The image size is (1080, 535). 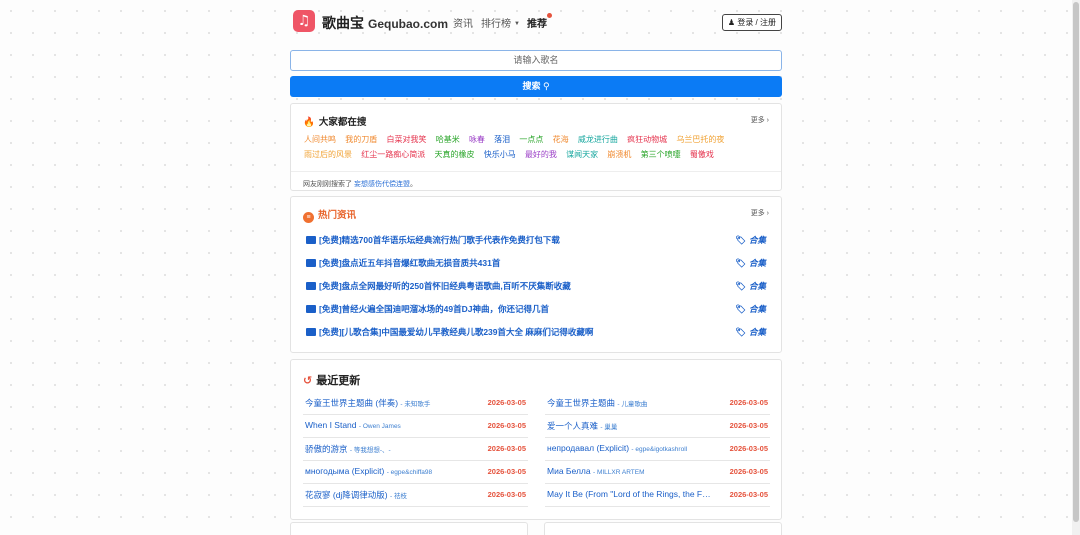 What do you see at coordinates (454, 154) in the screenshot?
I see `hot-search-tag: 天真的橡皮` at bounding box center [454, 154].